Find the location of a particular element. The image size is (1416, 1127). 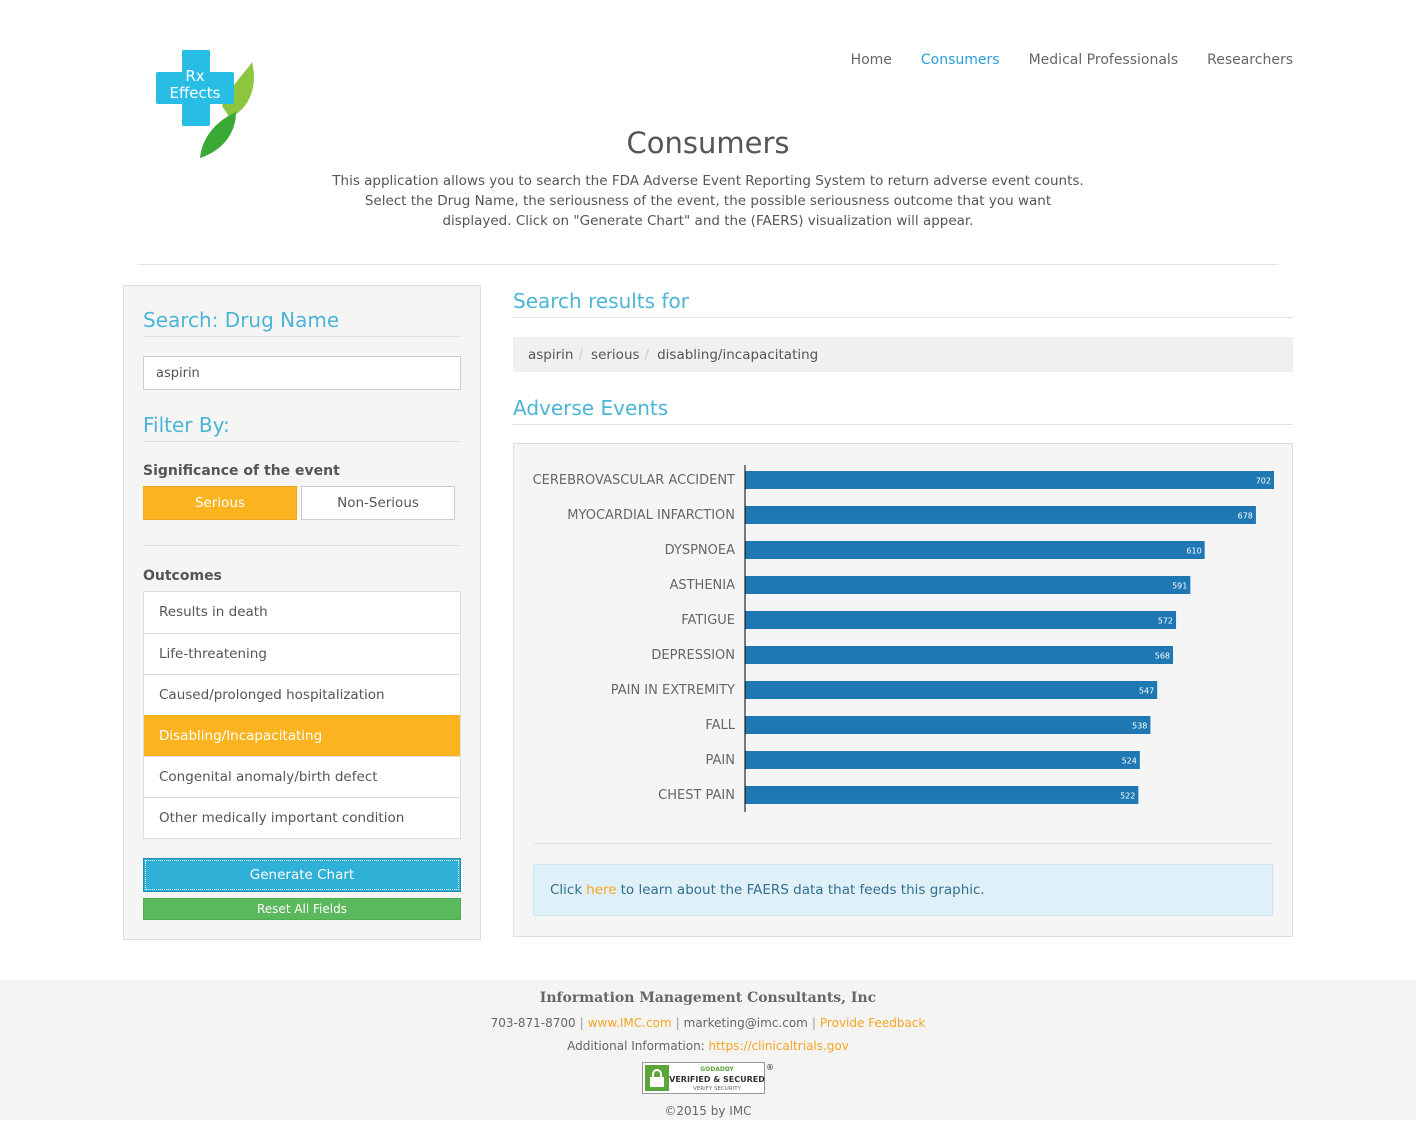

outcome-results-in-death: Results in death is located at coordinates (302, 612).